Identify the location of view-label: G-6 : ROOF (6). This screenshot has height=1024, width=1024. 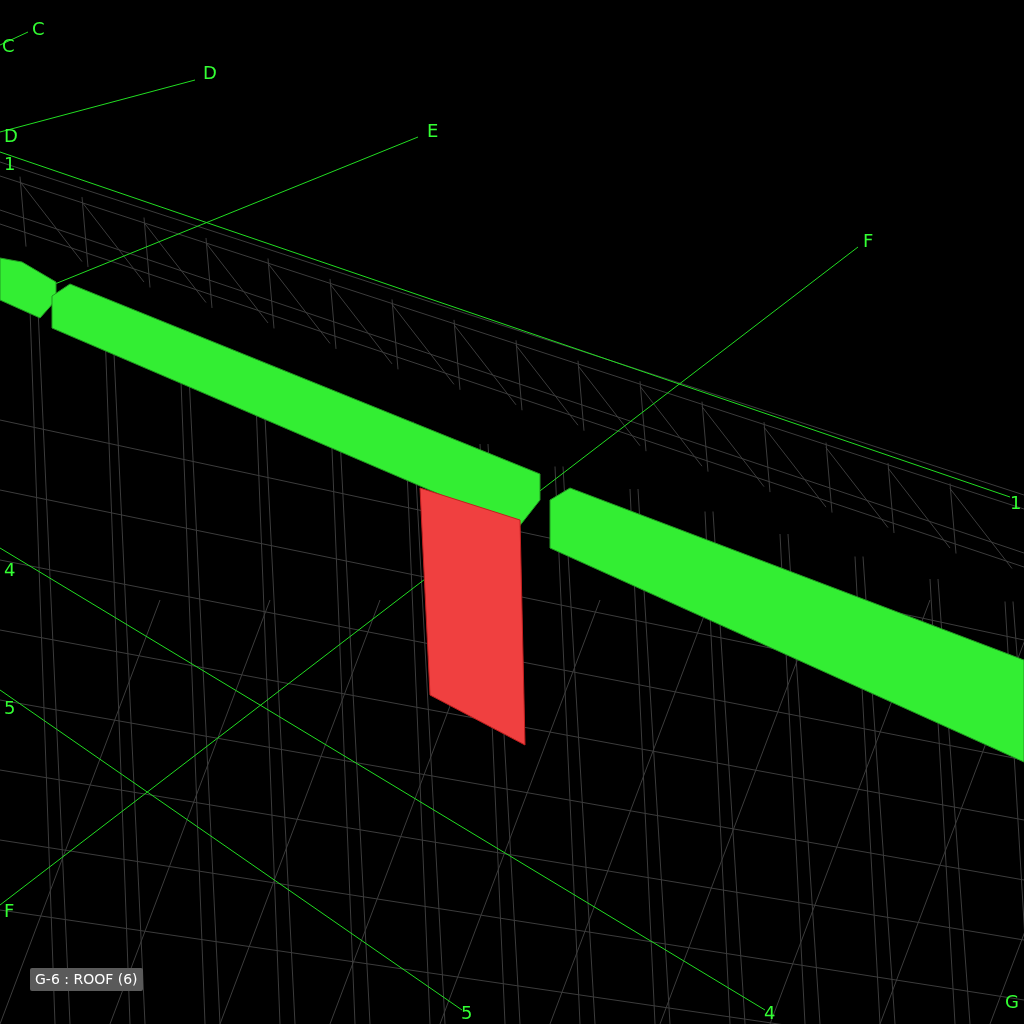
(86, 979).